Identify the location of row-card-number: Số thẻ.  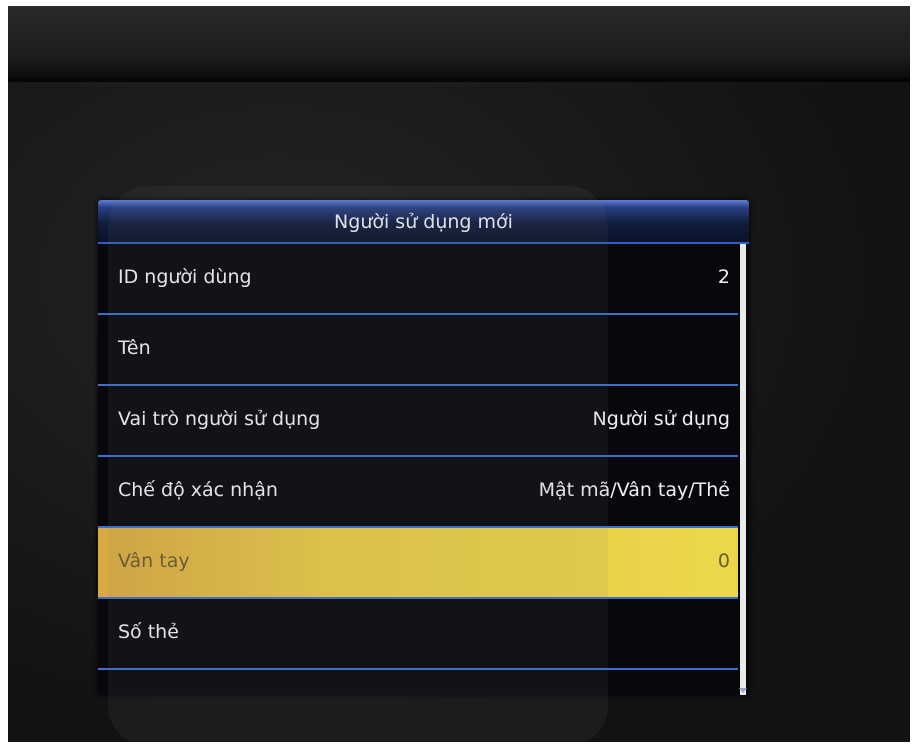
(418, 634).